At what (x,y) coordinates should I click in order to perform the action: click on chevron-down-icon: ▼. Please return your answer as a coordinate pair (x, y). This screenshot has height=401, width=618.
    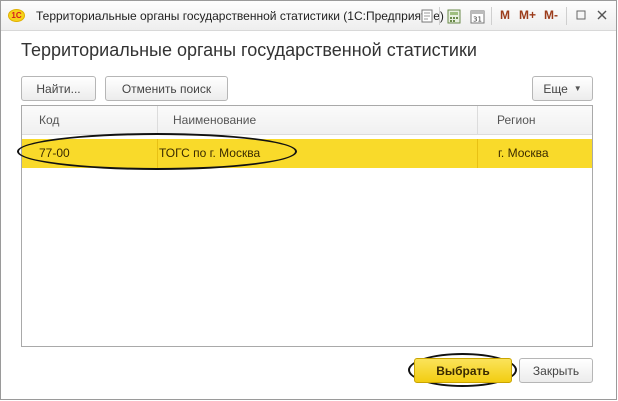
    Looking at the image, I should click on (577, 88).